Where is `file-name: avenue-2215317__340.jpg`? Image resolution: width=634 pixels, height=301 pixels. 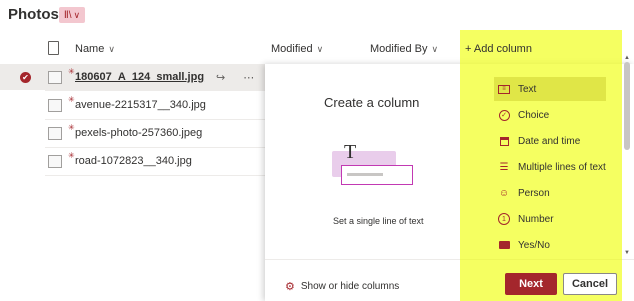 file-name: avenue-2215317__340.jpg is located at coordinates (140, 105).